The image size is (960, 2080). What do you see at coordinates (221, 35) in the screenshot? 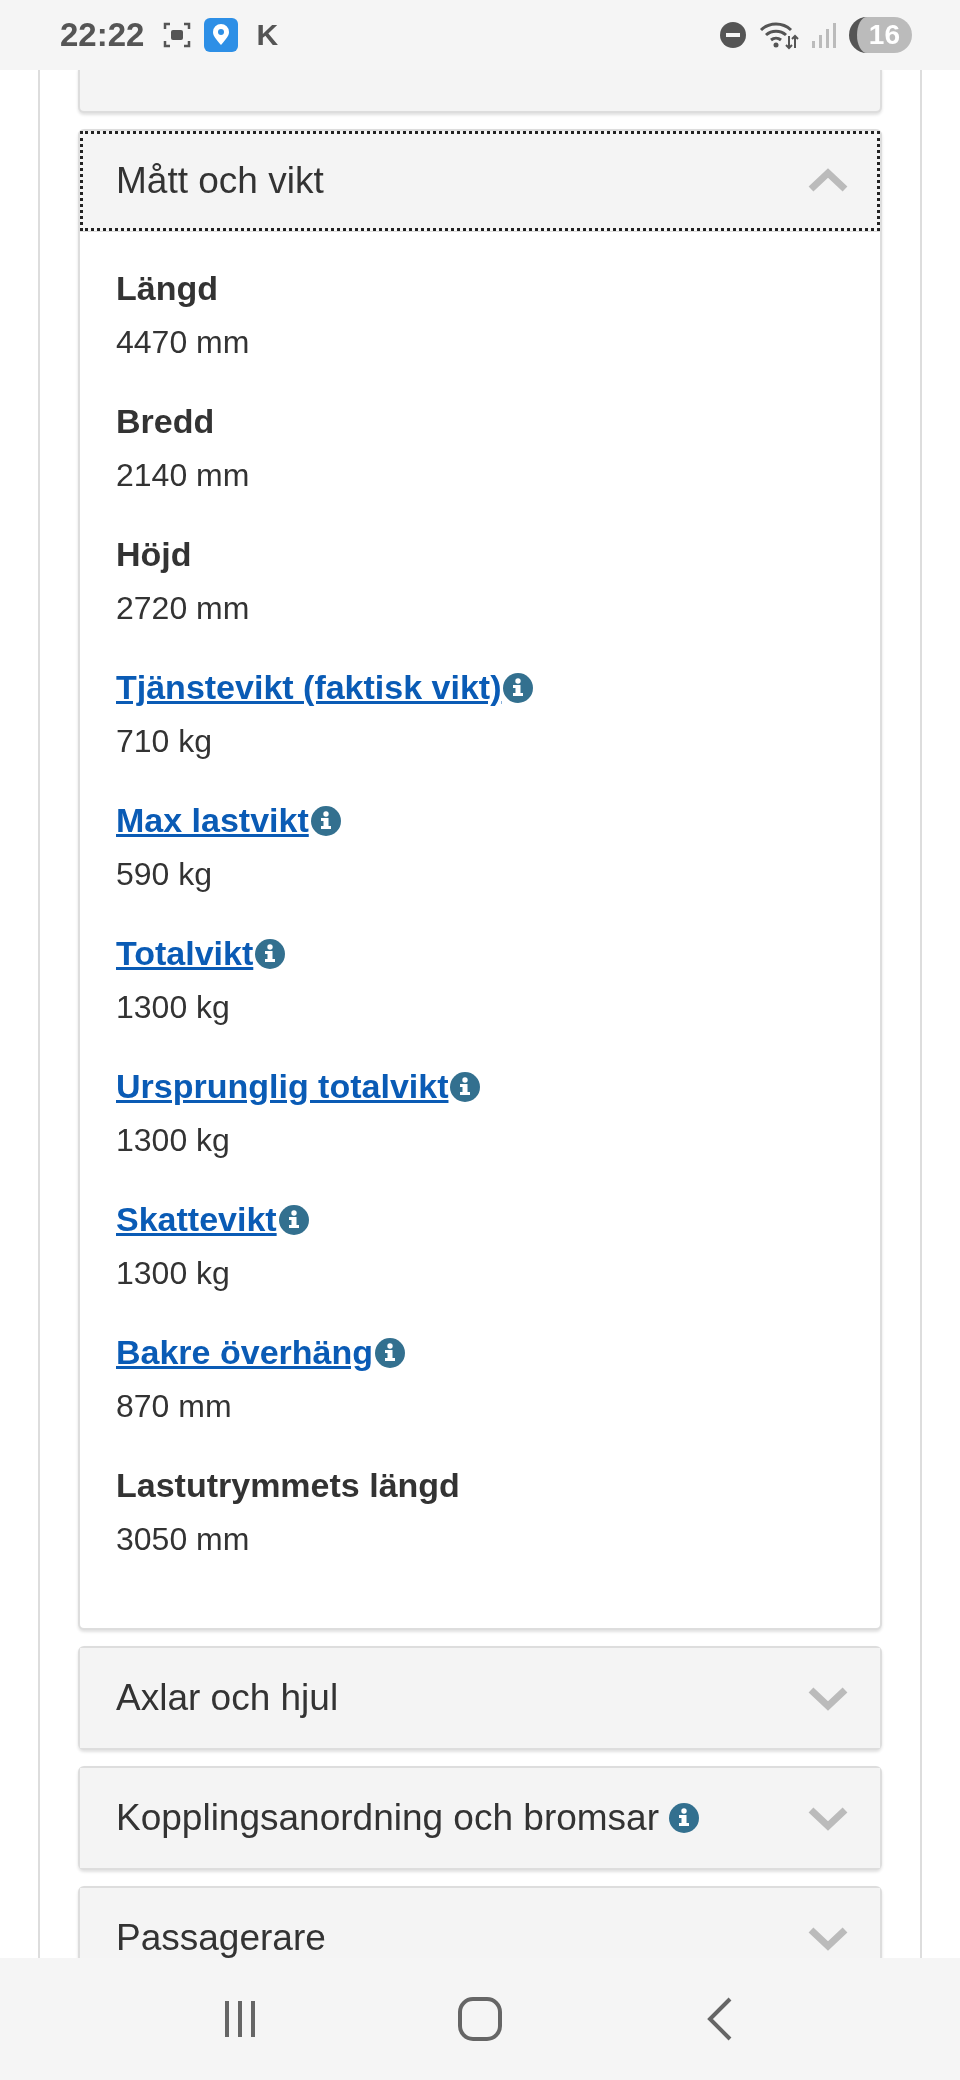
I see `app-icon` at bounding box center [221, 35].